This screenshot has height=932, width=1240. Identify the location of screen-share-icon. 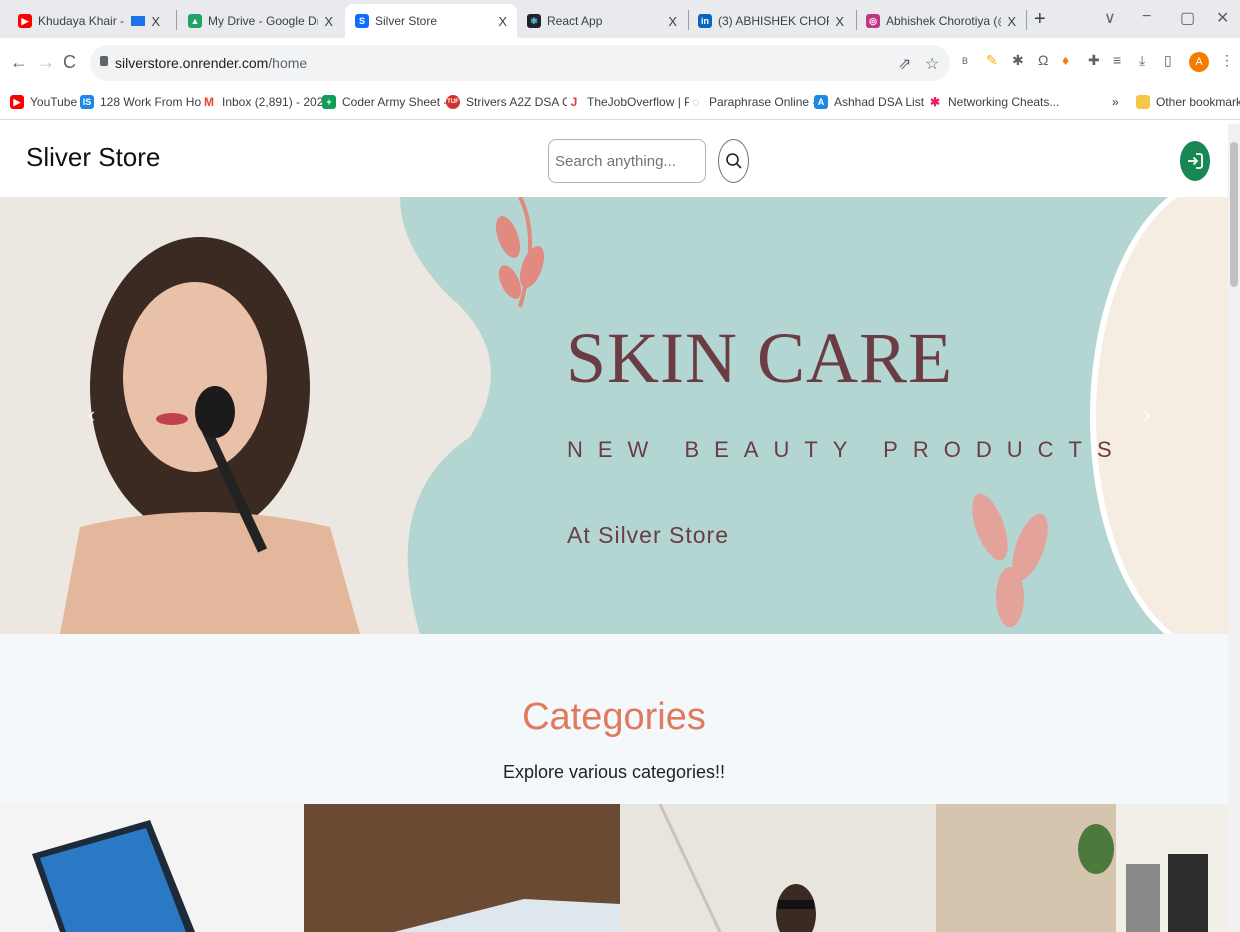
(138, 21).